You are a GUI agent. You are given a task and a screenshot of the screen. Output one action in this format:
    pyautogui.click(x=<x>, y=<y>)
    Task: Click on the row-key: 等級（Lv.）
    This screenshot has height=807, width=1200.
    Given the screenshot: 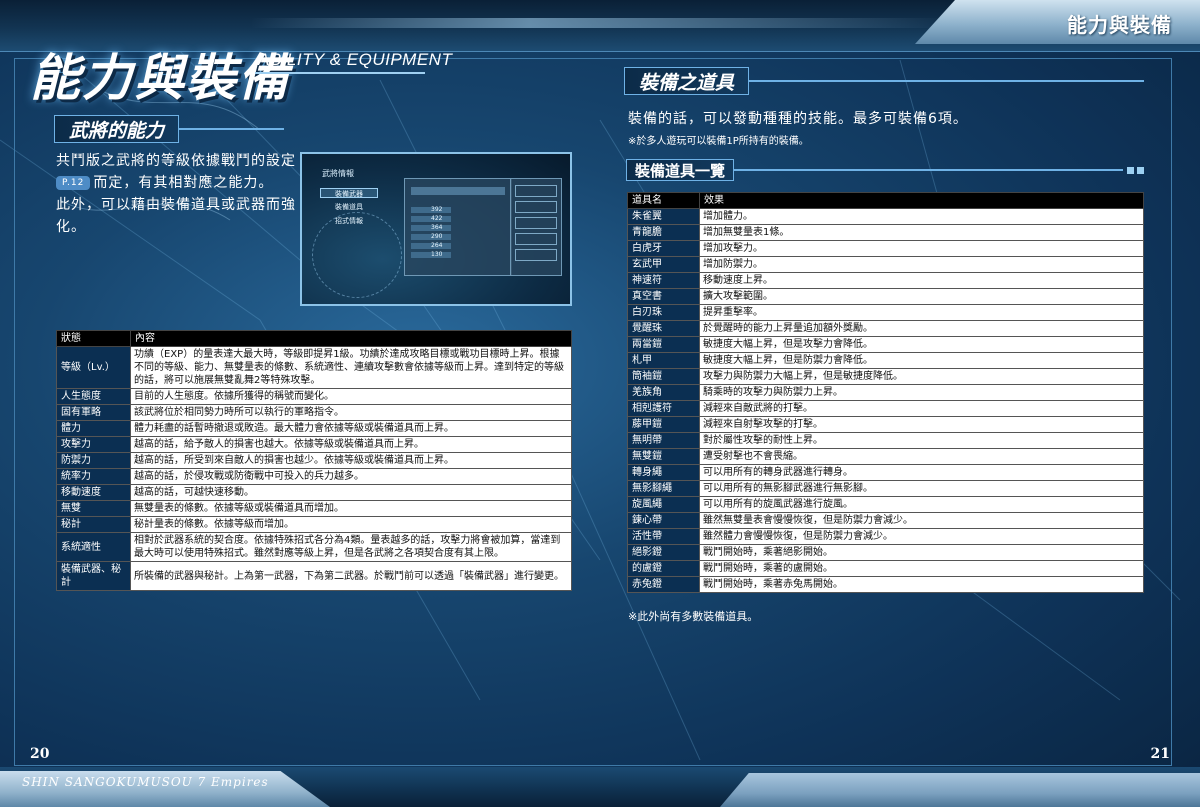 What is the action you would take?
    pyautogui.click(x=93, y=367)
    